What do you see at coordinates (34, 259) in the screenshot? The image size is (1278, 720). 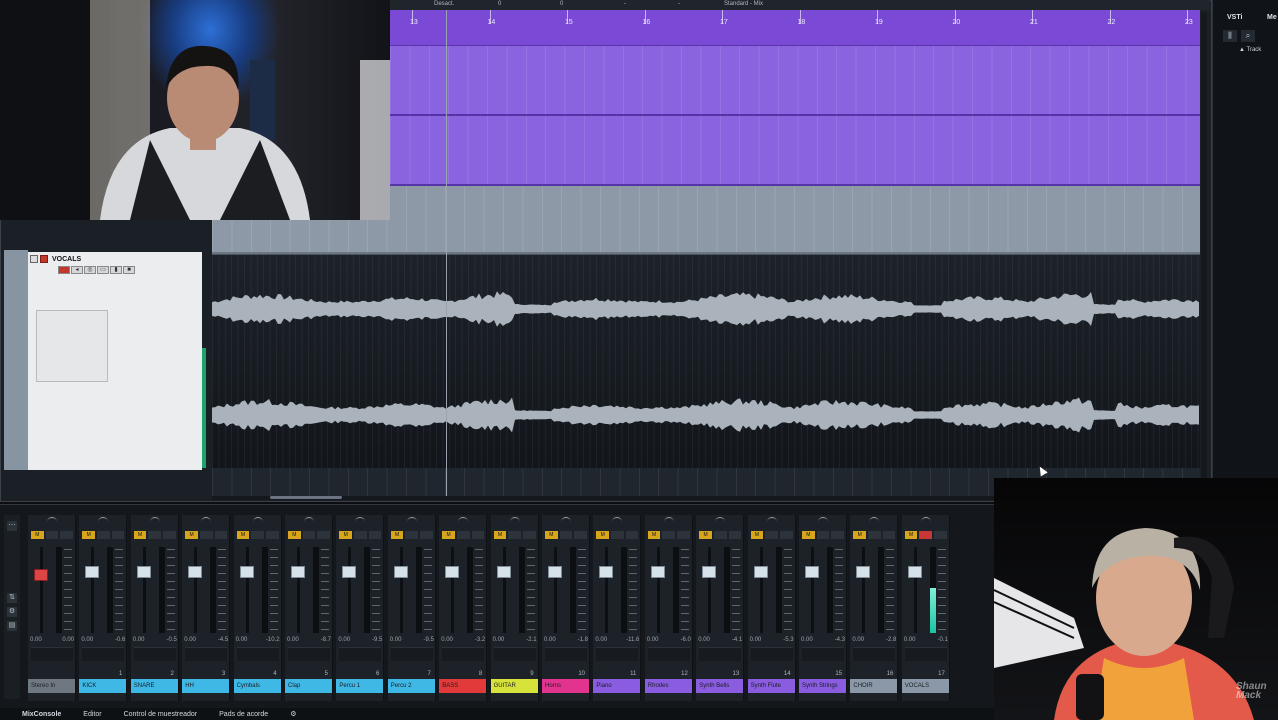 I see `mute-icon` at bounding box center [34, 259].